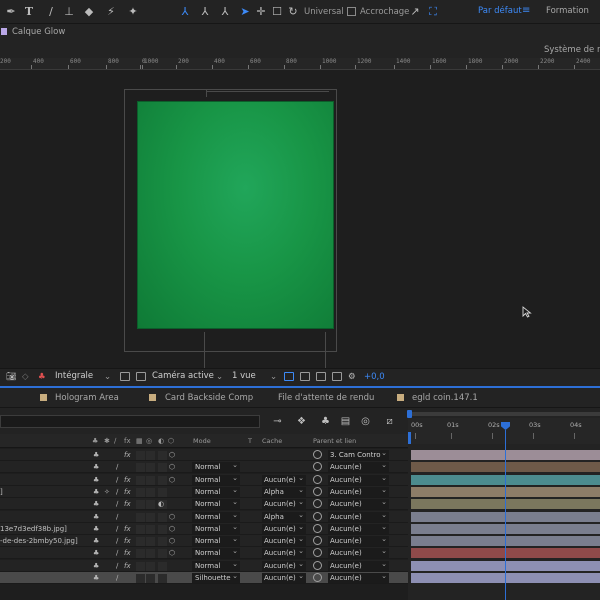  What do you see at coordinates (324, 12) in the screenshot?
I see `axis-mode-label: Universal` at bounding box center [324, 12].